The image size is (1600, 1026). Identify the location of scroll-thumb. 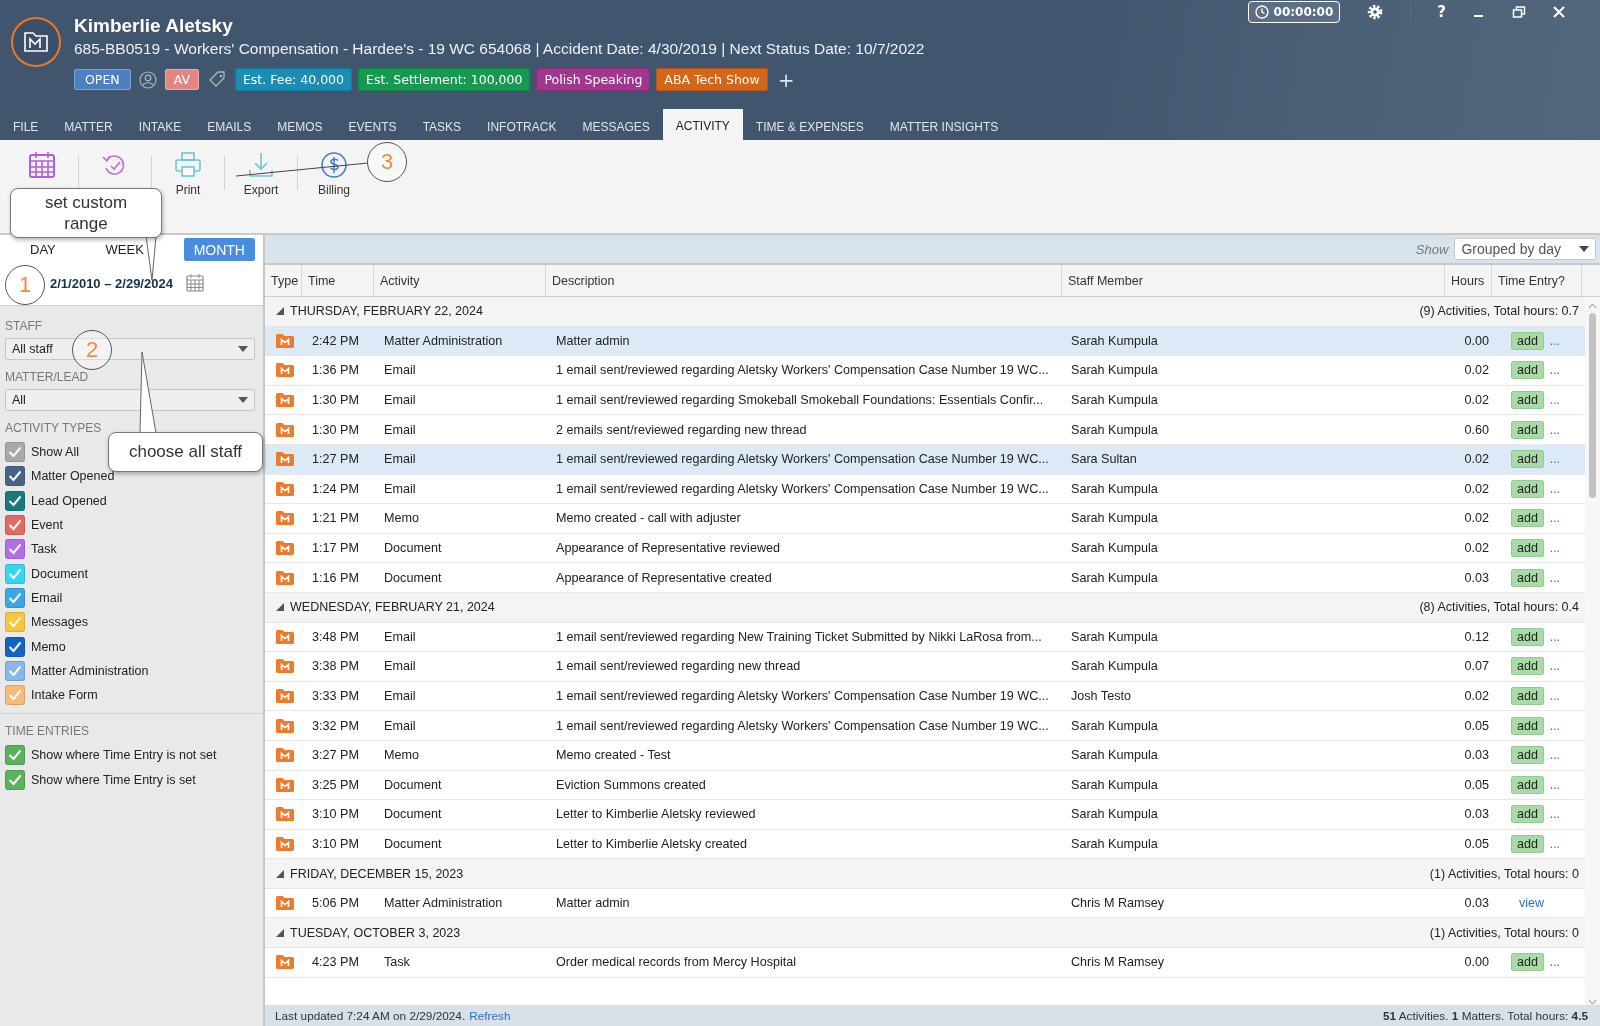
(1592, 405).